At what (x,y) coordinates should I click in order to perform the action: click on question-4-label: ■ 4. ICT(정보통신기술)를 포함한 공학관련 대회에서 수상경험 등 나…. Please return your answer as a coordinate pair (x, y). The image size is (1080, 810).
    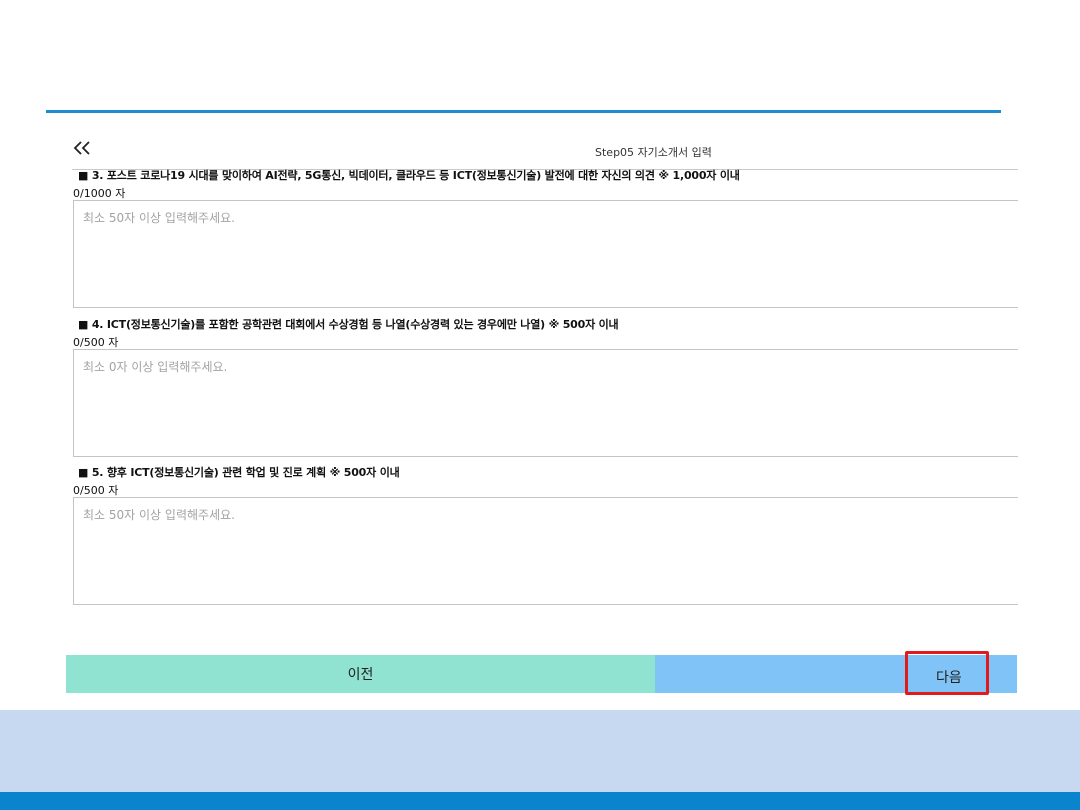
    Looking at the image, I should click on (348, 324).